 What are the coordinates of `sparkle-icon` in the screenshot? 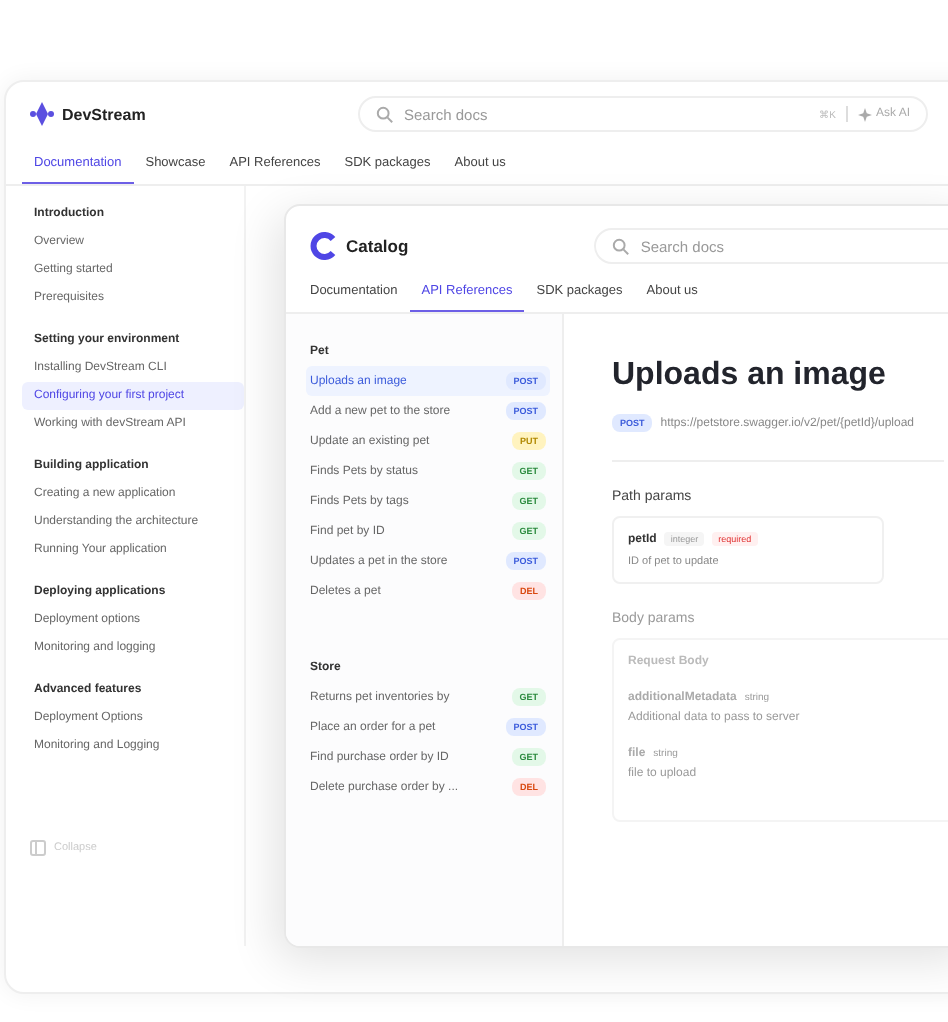 It's located at (864, 114).